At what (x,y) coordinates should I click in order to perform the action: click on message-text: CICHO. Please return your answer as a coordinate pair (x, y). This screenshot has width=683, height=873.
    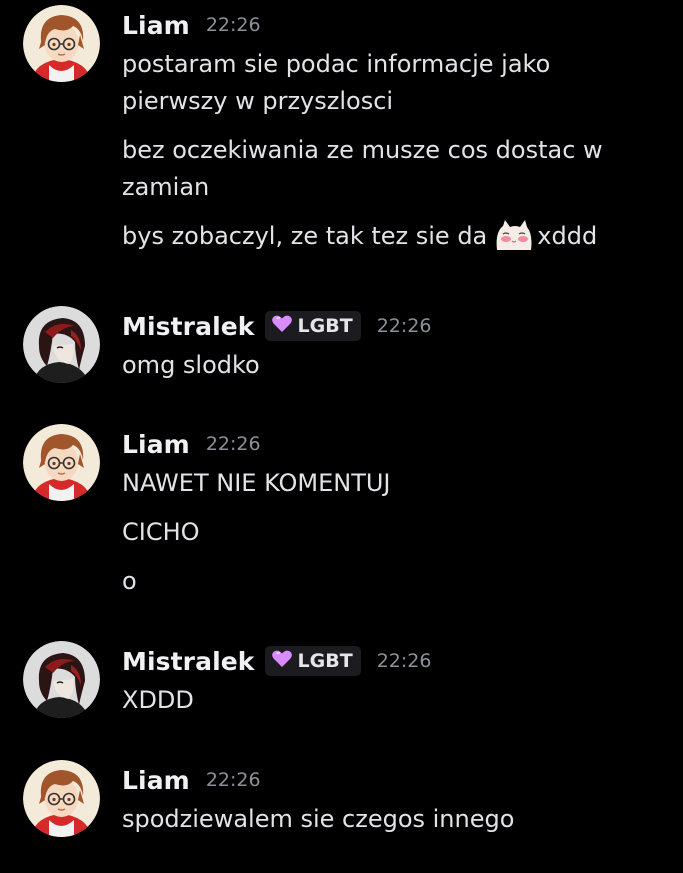
    Looking at the image, I should click on (161, 532).